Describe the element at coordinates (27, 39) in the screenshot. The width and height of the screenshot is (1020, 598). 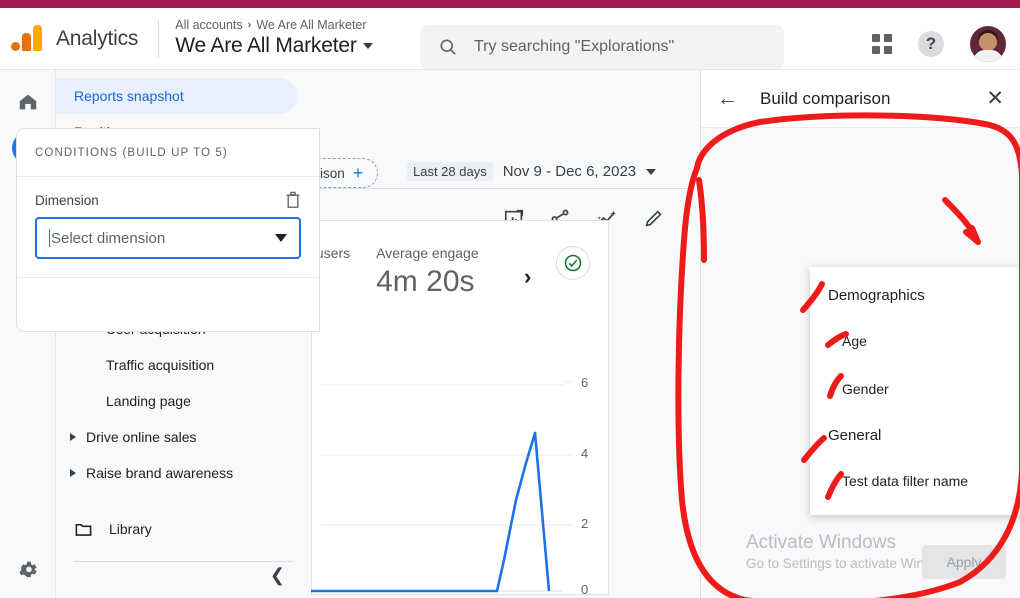
I see `google-analytics-logo-icon` at that location.